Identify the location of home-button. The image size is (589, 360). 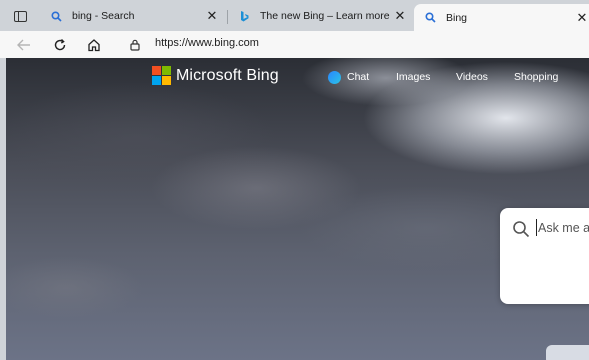
(94, 45).